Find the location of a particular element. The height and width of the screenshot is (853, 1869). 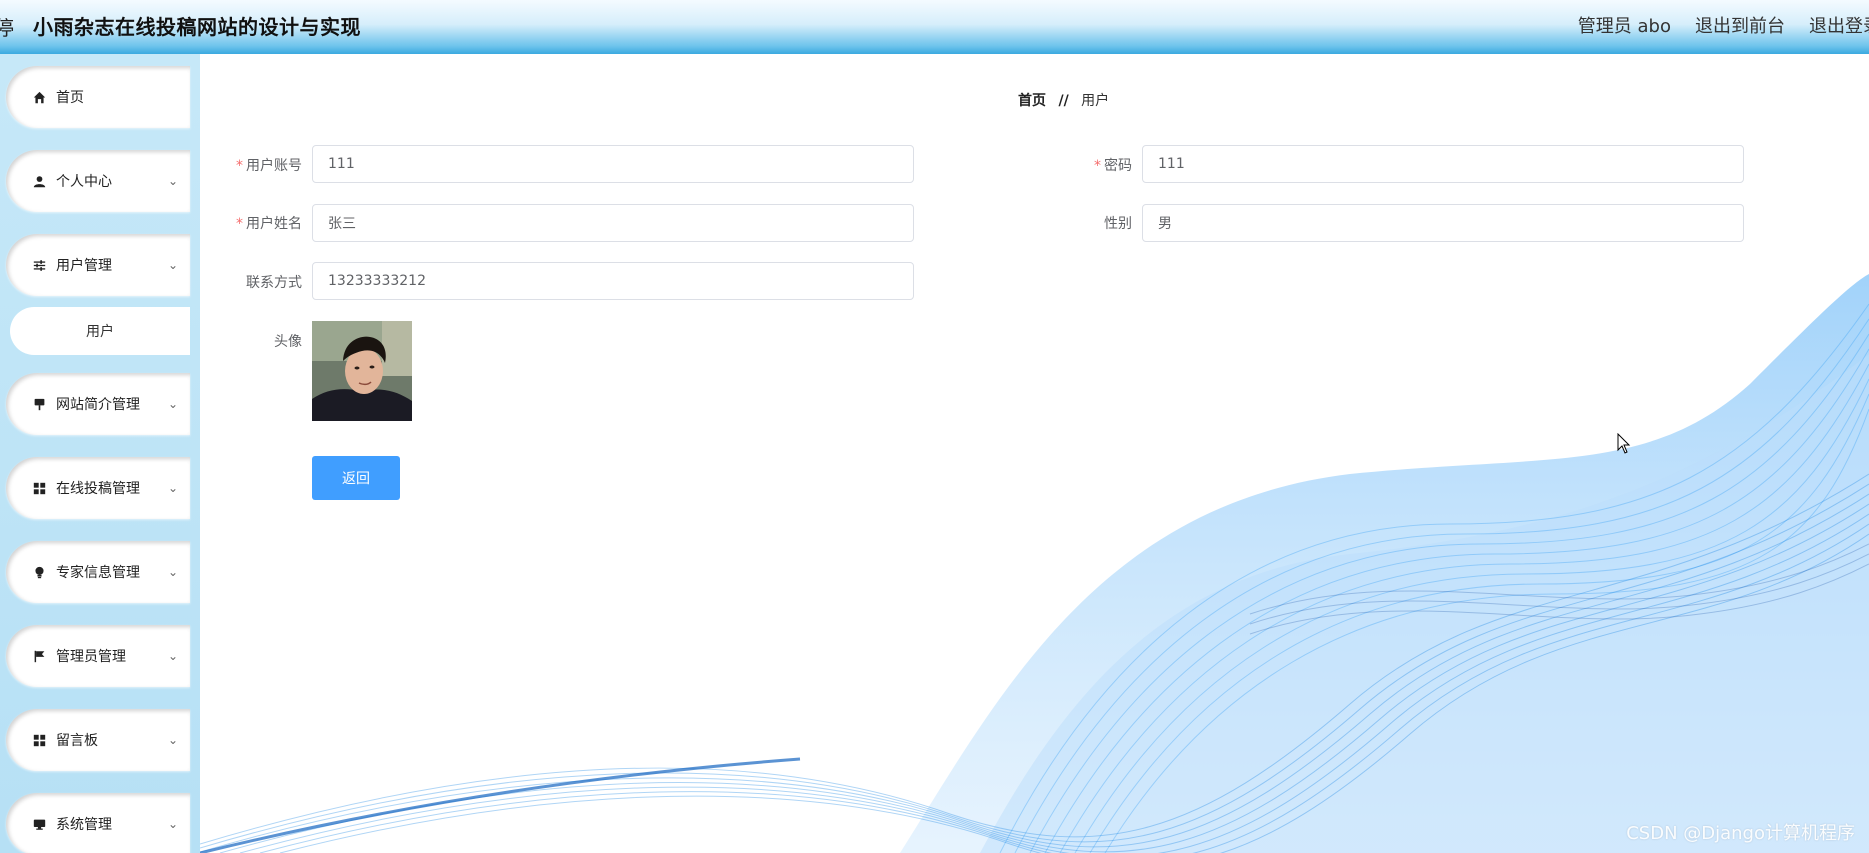

sliders-icon is located at coordinates (39, 265).